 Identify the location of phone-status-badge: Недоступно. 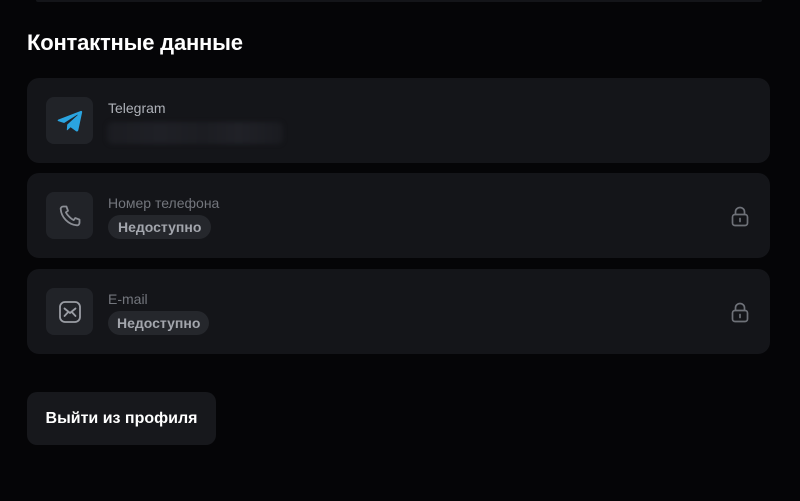
(160, 227).